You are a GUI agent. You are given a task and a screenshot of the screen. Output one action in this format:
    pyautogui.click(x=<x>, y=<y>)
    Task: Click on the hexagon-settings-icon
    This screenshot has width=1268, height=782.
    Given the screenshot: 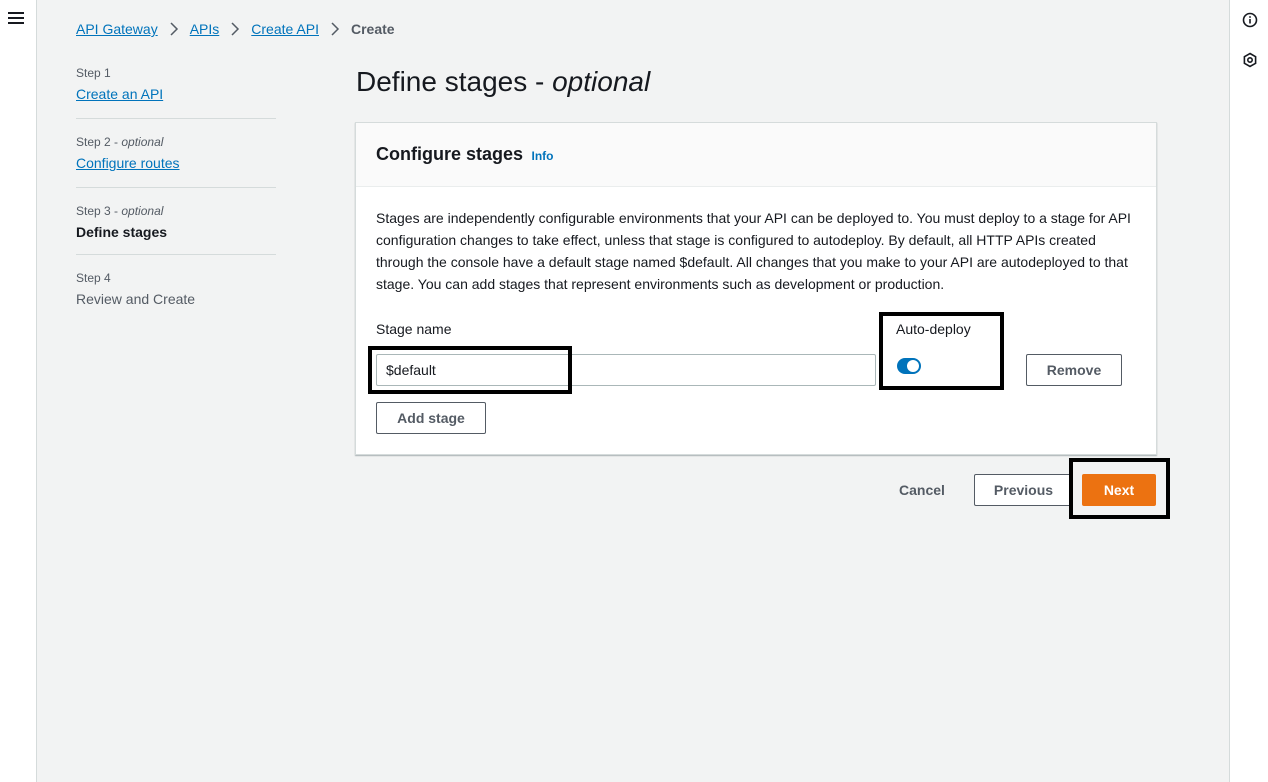 What is the action you would take?
    pyautogui.click(x=1250, y=60)
    